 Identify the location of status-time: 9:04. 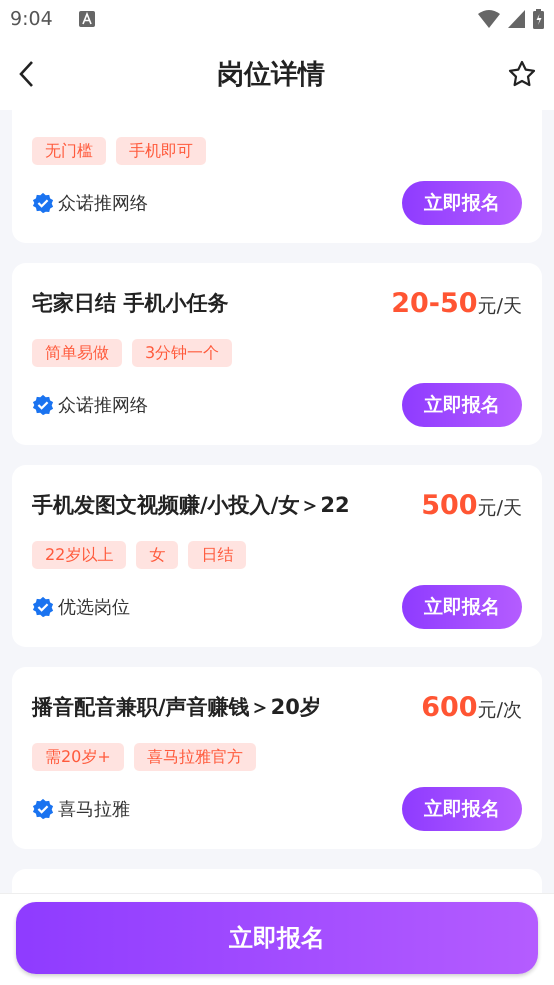
(31, 19).